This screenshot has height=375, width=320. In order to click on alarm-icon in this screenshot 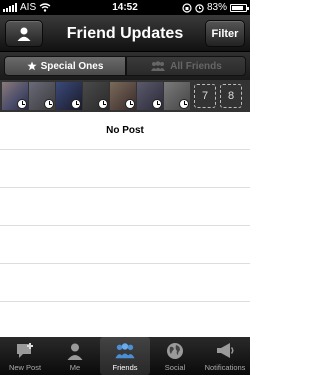, I will do `click(199, 8)`.